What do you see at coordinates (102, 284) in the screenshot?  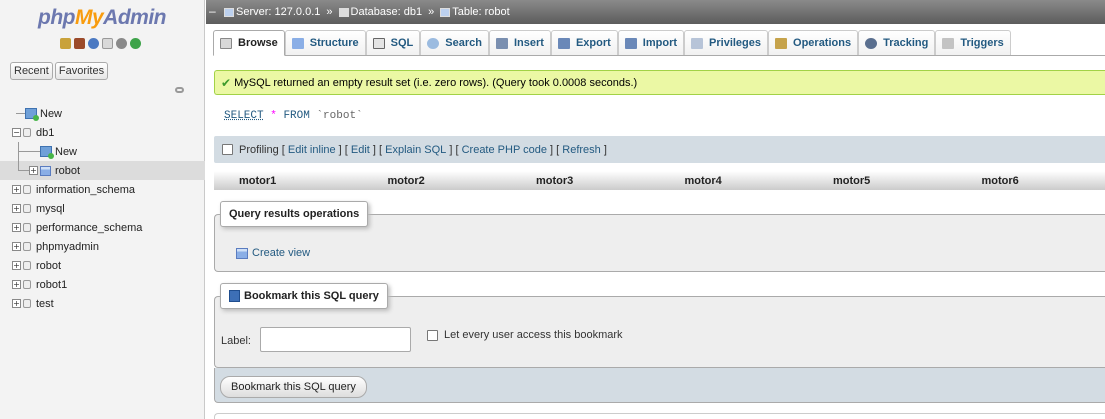 I see `tree-item-robot1: + robot1` at bounding box center [102, 284].